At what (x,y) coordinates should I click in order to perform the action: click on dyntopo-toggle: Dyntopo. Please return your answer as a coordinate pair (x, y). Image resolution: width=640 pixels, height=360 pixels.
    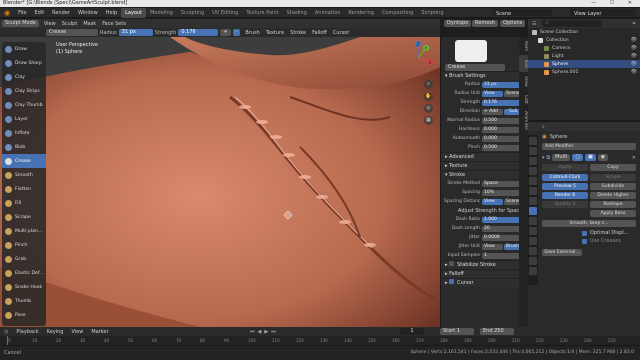
    Looking at the image, I should click on (458, 23).